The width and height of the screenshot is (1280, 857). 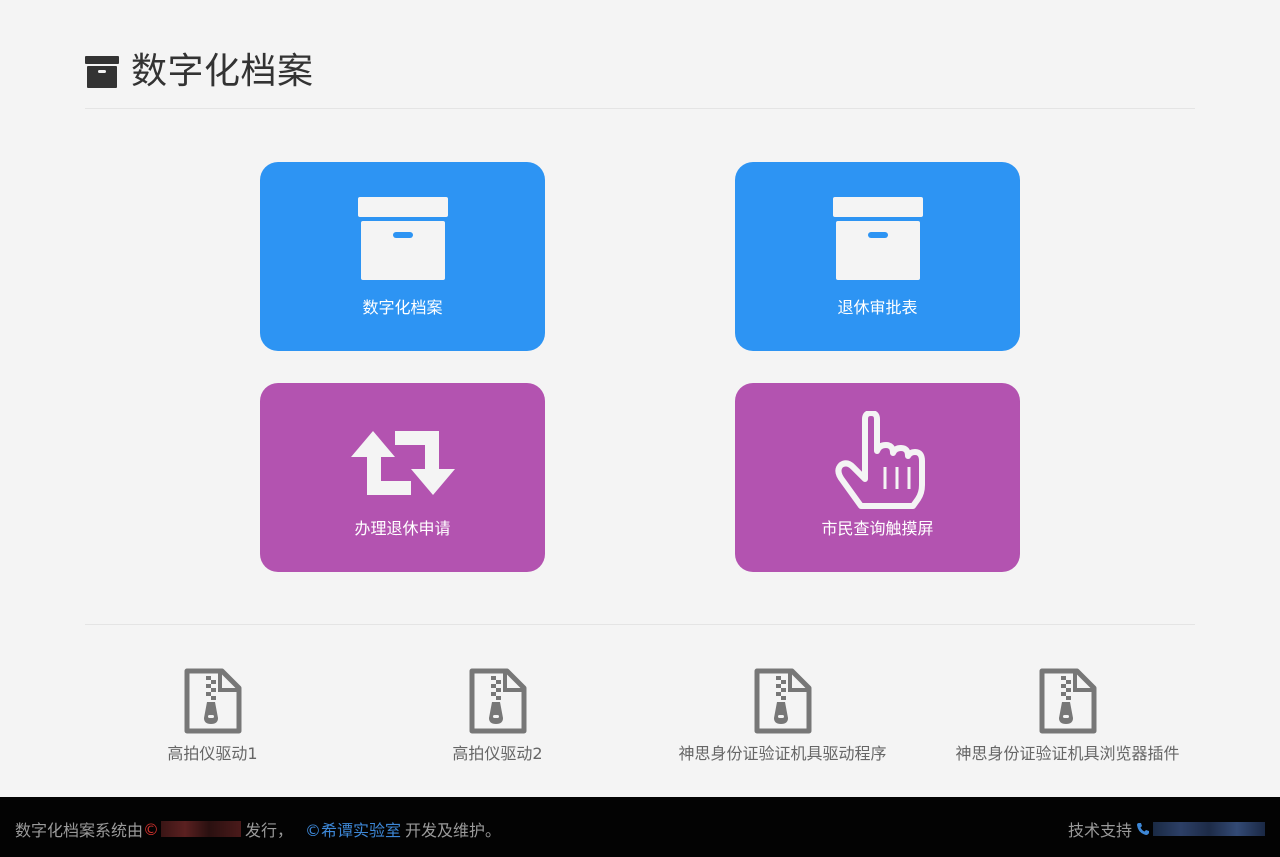 I want to click on page-header: 数字化档案, so click(x=640, y=74).